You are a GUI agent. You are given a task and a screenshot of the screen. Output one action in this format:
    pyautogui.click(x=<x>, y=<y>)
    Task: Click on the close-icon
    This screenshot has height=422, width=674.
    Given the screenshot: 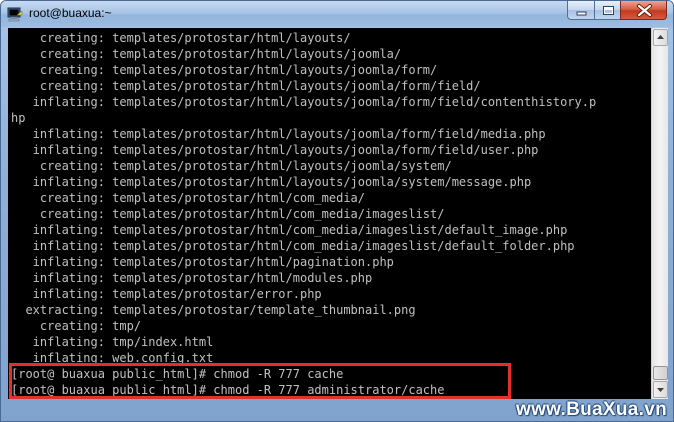 What is the action you would take?
    pyautogui.click(x=644, y=10)
    